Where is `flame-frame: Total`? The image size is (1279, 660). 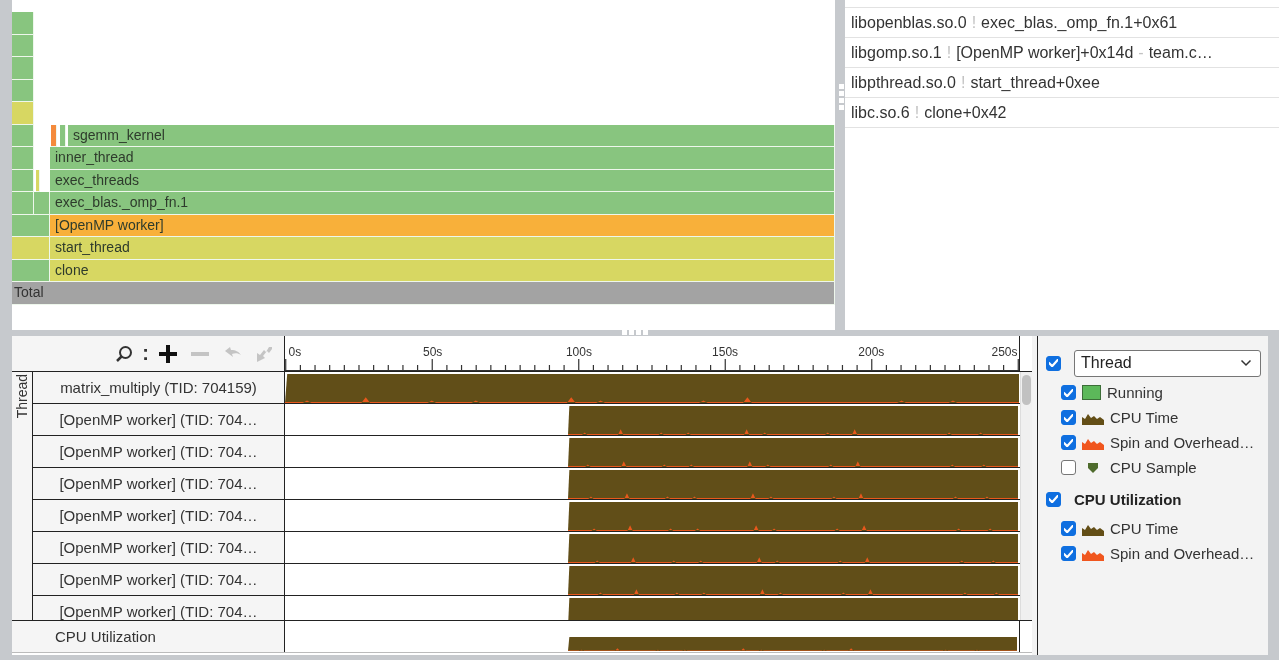 flame-frame: Total is located at coordinates (423, 293).